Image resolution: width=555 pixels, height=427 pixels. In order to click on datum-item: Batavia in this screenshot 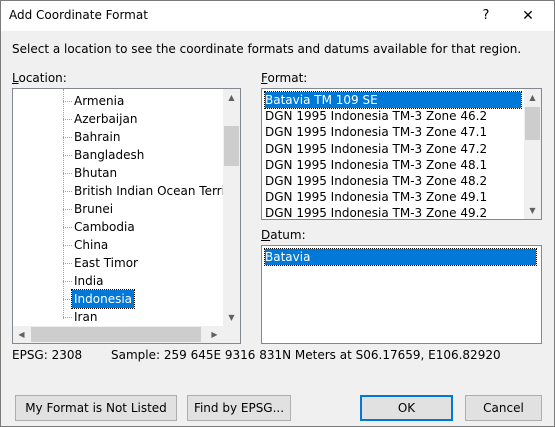, I will do `click(400, 257)`.